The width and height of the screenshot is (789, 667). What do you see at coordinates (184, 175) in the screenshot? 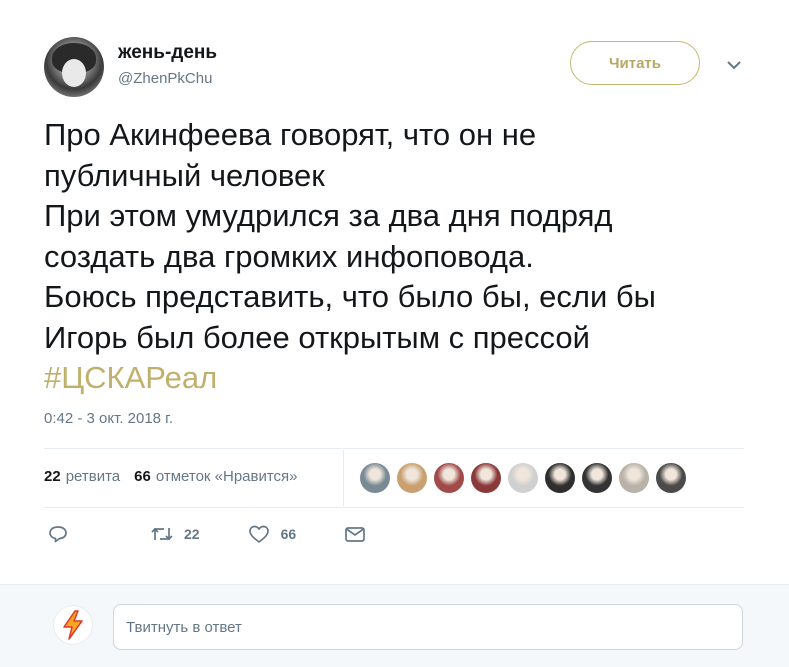
I see `tweet-line: публичный человек` at bounding box center [184, 175].